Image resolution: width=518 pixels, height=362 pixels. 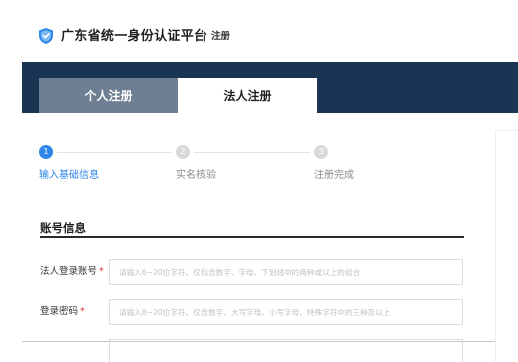 What do you see at coordinates (321, 152) in the screenshot?
I see `step-3-indicator: 3` at bounding box center [321, 152].